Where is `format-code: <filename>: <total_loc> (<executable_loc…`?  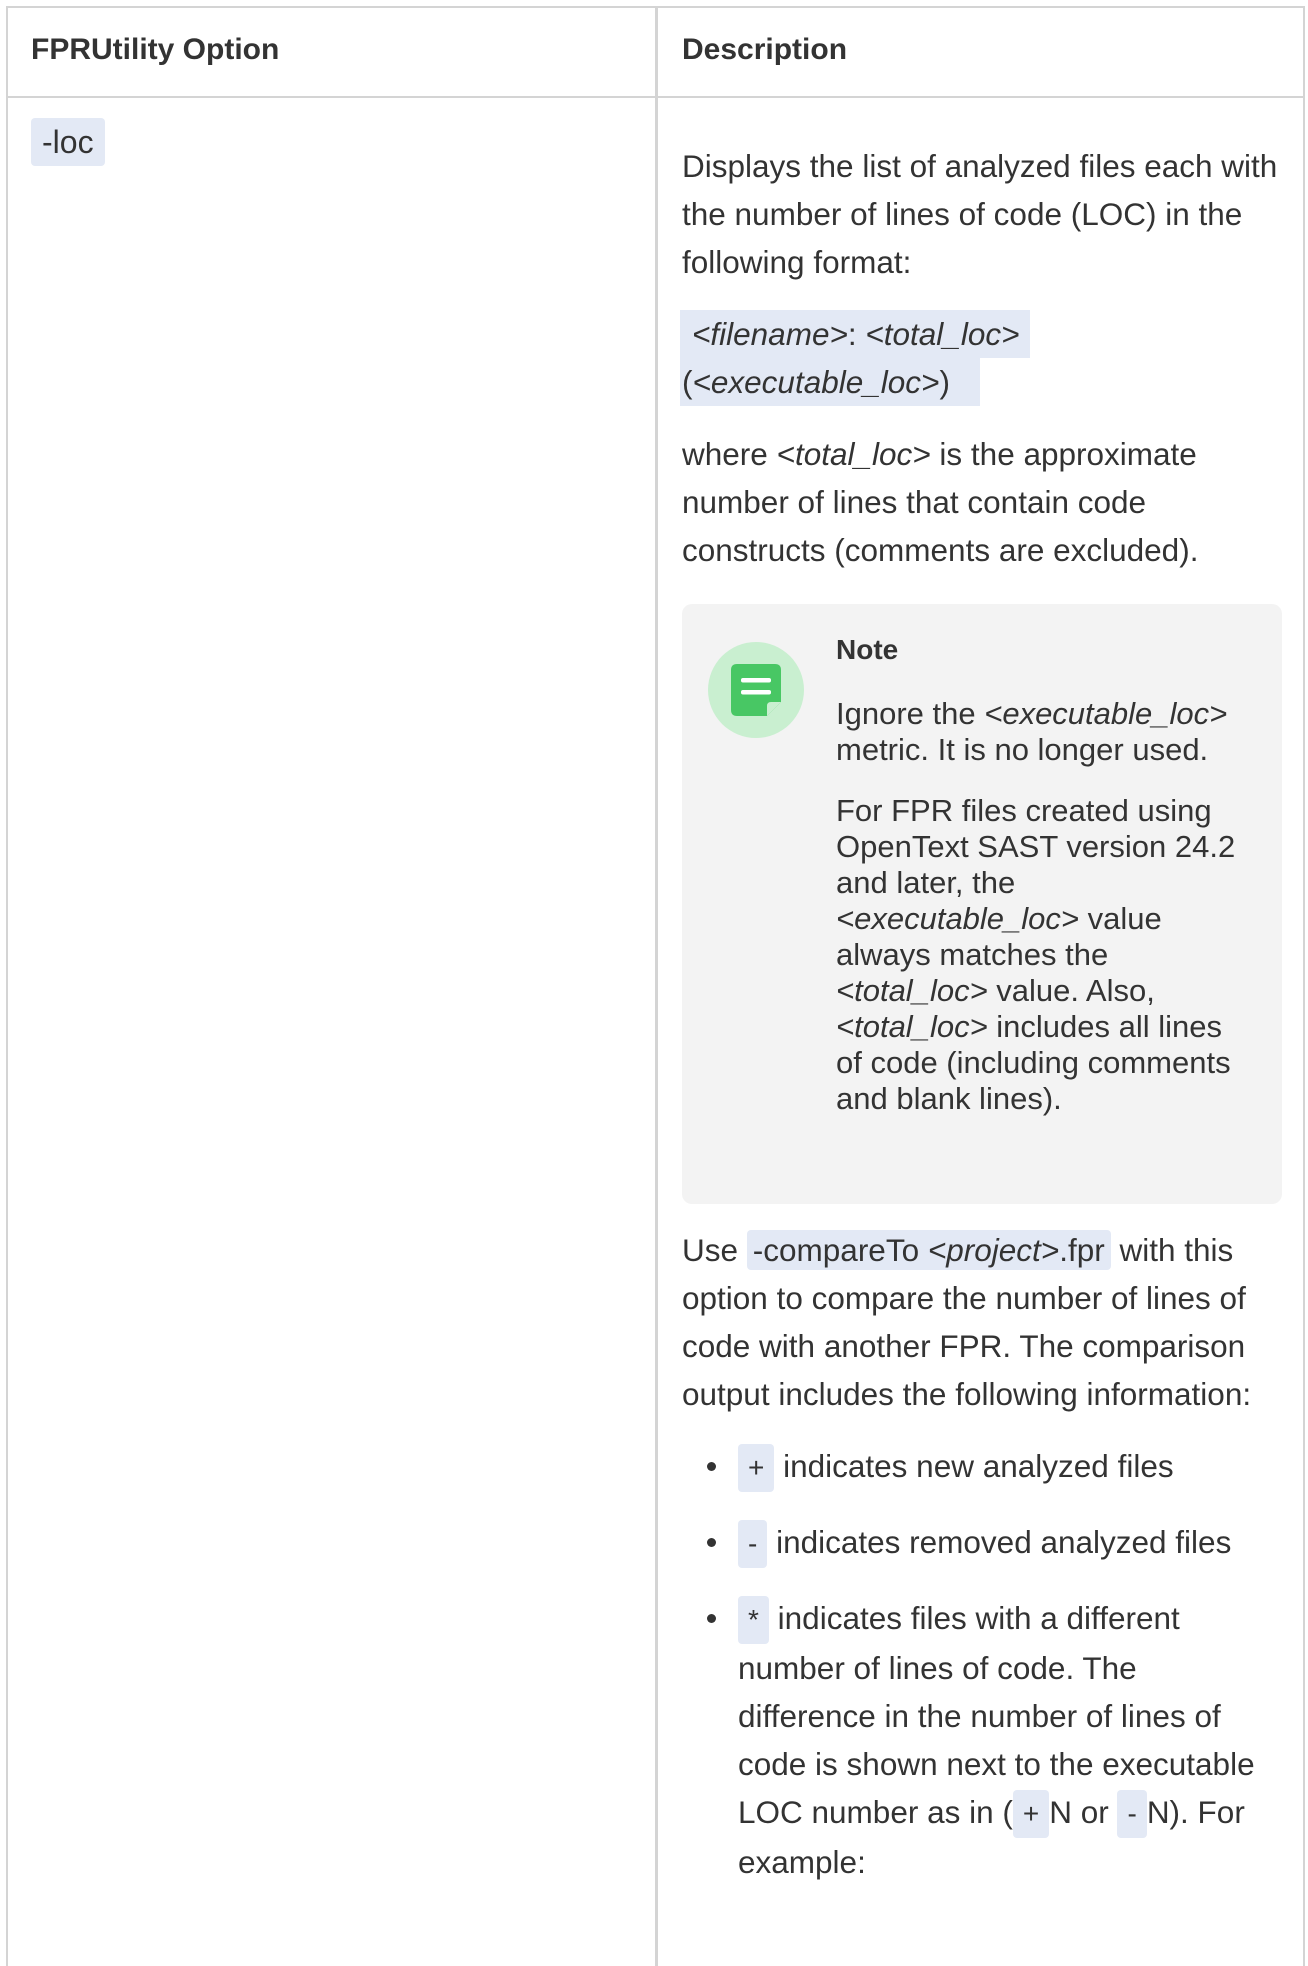 format-code: <filename>: <total_loc> (<executable_loc… is located at coordinates (981, 358).